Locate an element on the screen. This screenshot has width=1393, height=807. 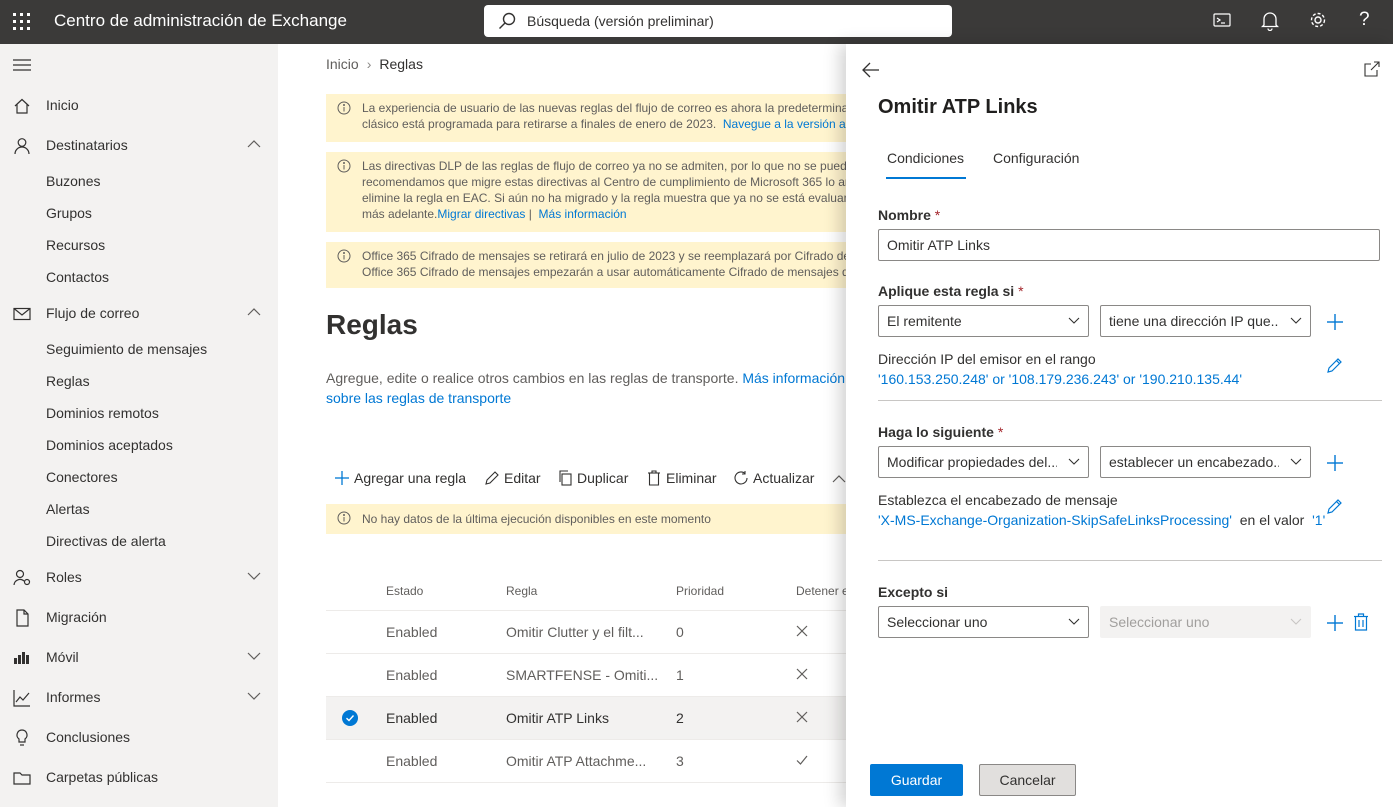
nav-inicio: Inicio is located at coordinates (139, 106).